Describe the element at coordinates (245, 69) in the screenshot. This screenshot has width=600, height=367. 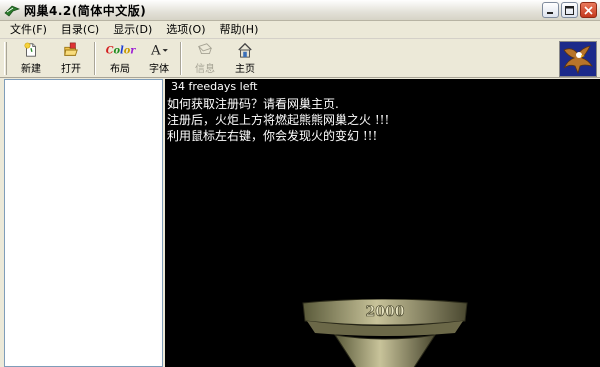
I see `home-label: 主页` at that location.